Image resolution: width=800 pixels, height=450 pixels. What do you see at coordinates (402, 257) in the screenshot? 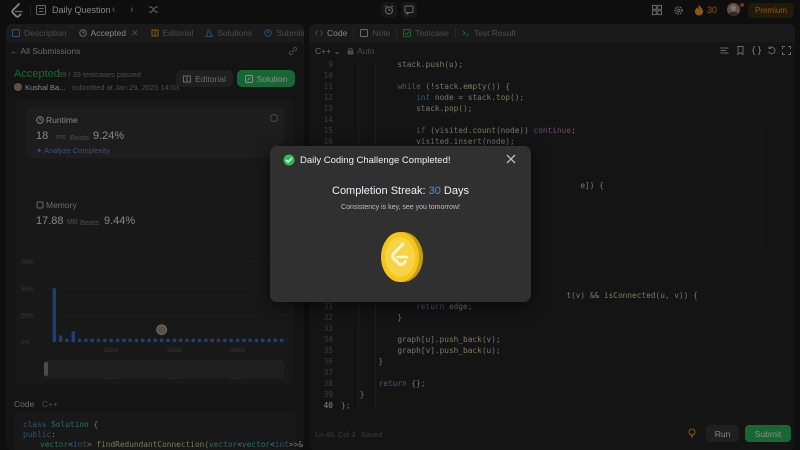
I see `leetcoin-icon` at bounding box center [402, 257].